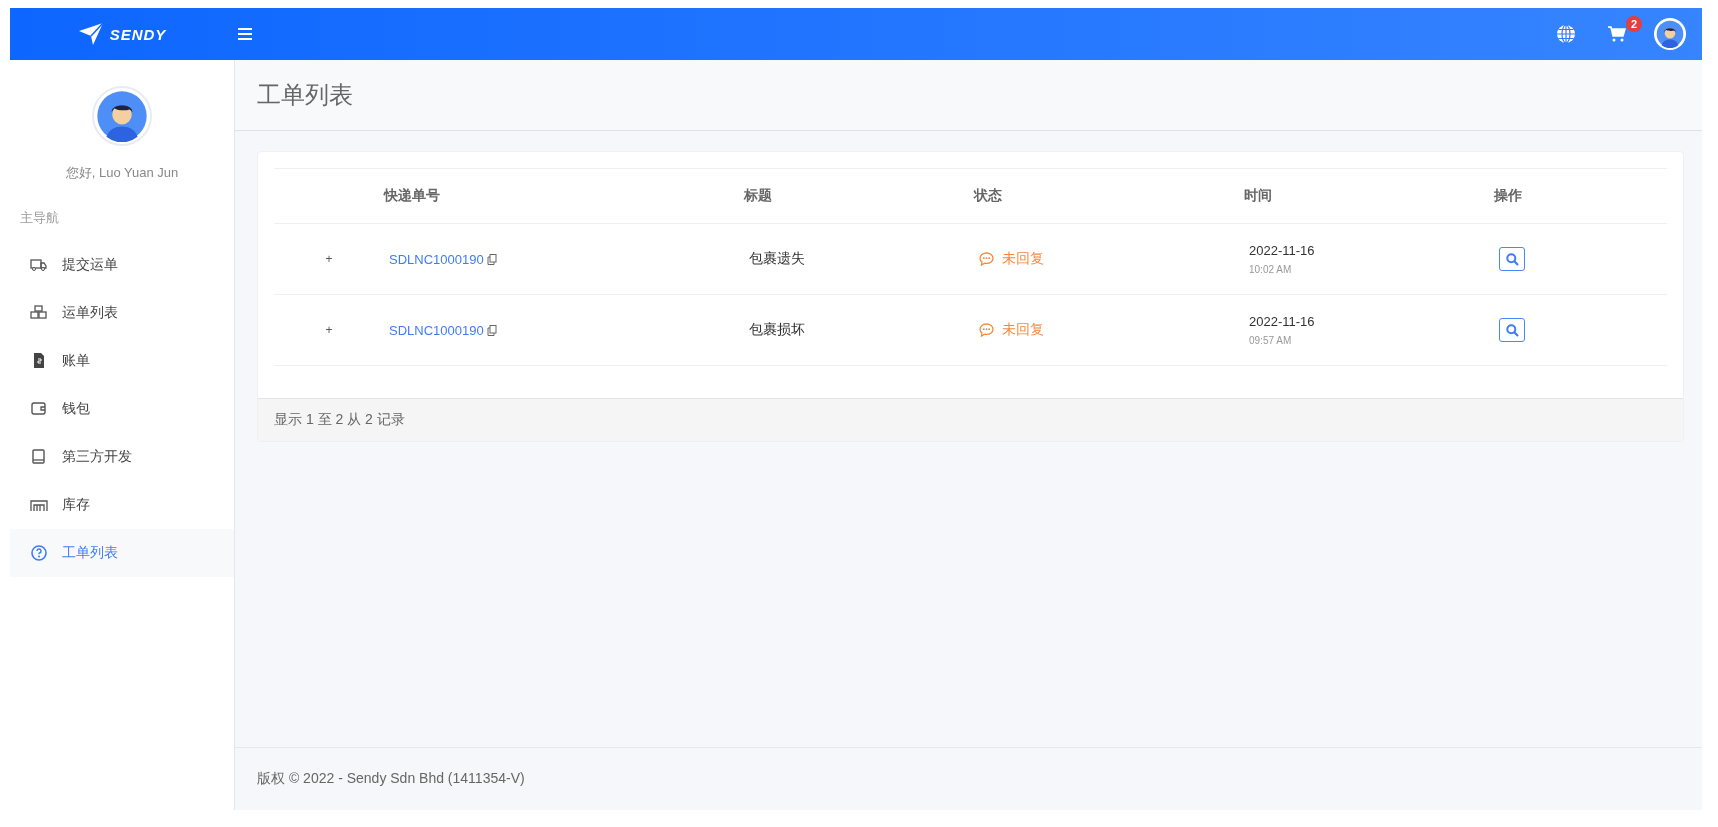  I want to click on copyright-text: 版权 © 2022 - Sendy Sdn Bhd (1411354-V), so click(391, 779).